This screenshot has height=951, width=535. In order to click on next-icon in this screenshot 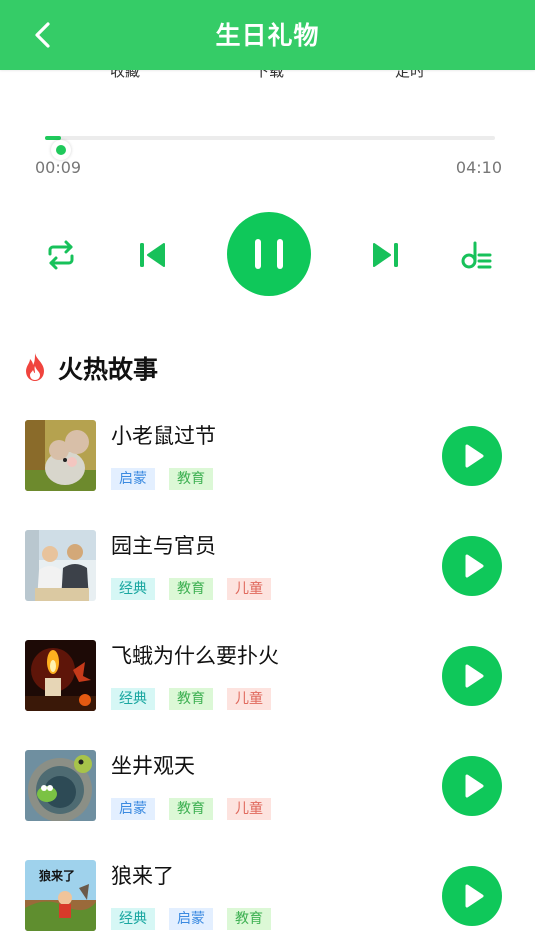, I will do `click(385, 255)`.